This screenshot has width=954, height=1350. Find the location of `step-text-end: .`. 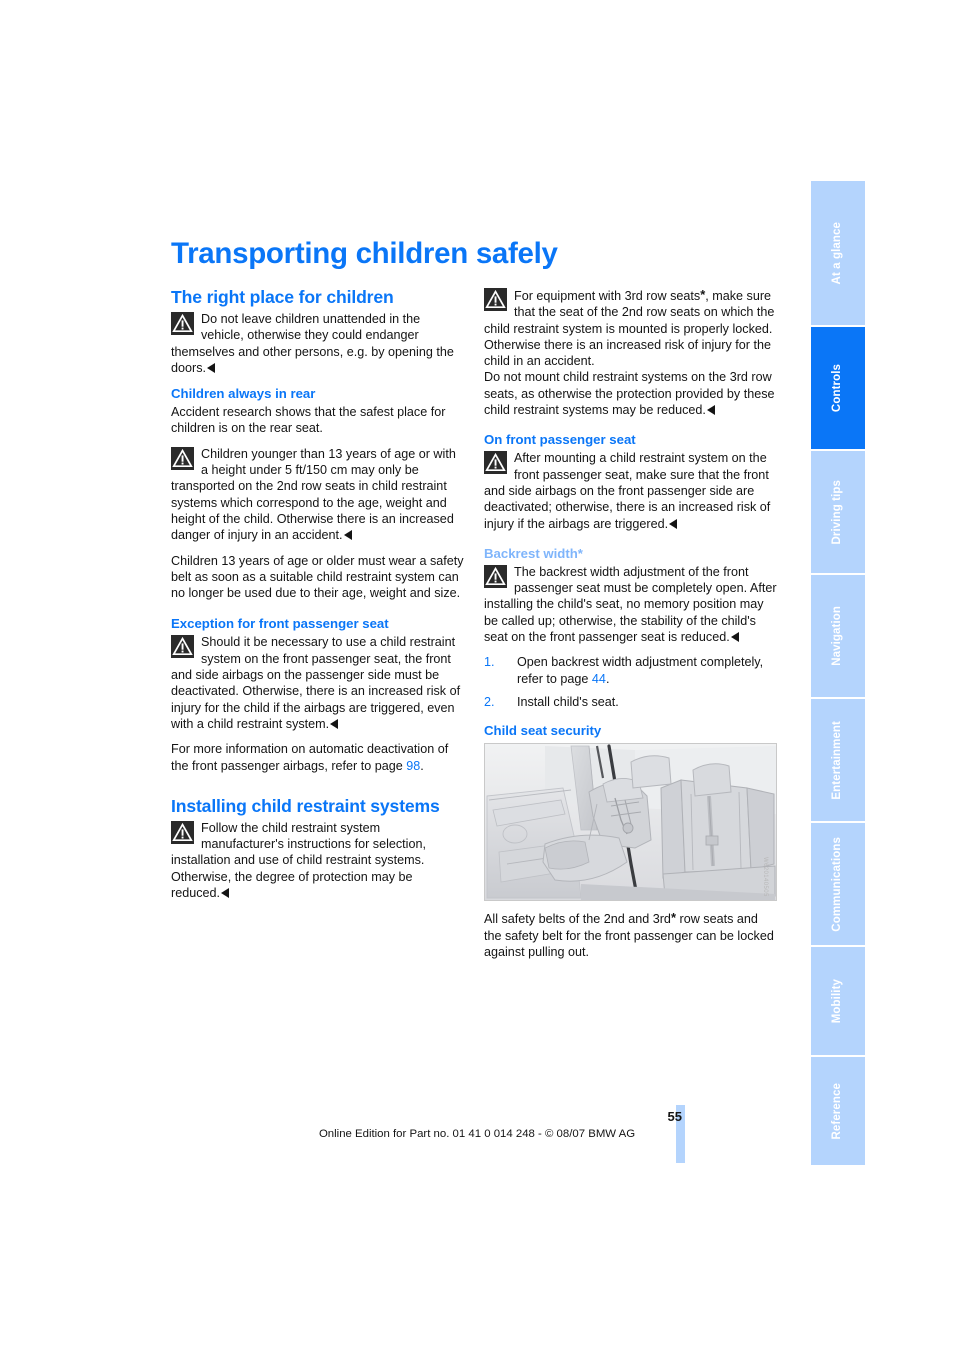

step-text-end: . is located at coordinates (607, 678).